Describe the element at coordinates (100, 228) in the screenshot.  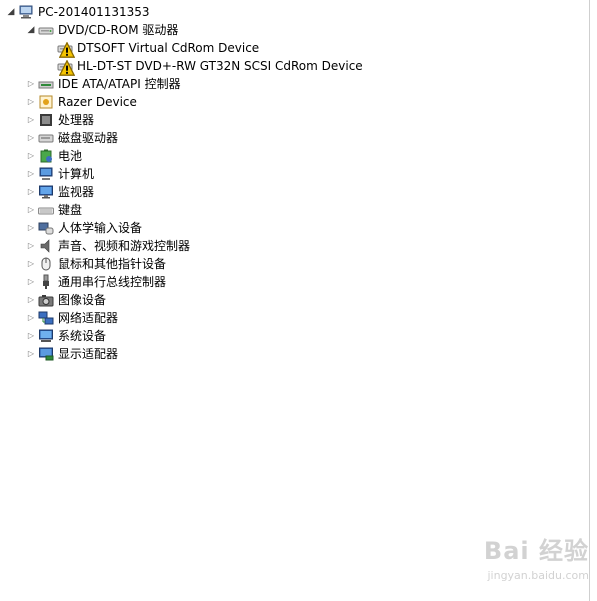
I see `tree-node-label: 人体学输入设备` at that location.